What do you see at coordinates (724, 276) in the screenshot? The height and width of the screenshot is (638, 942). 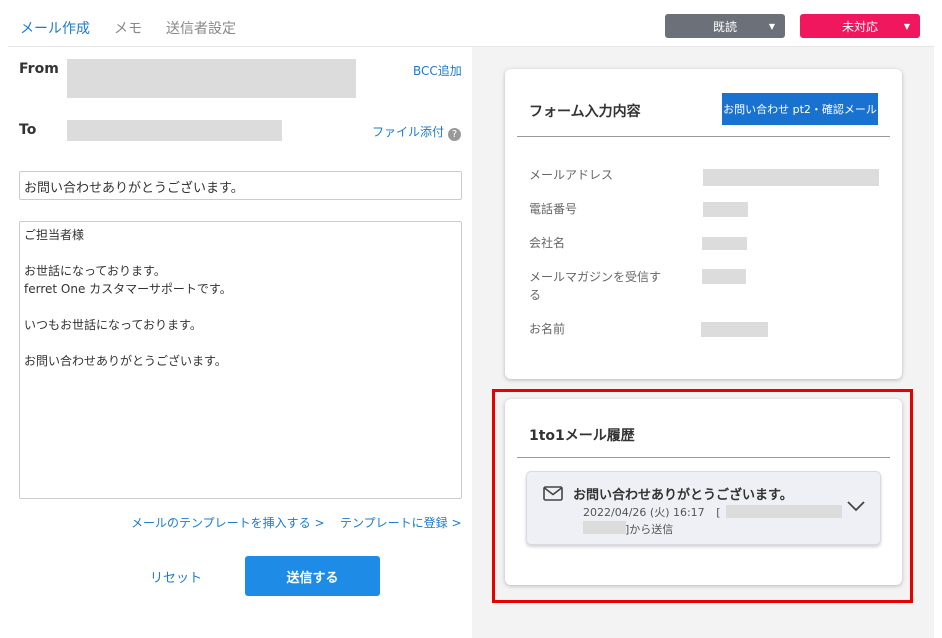 I see `field-value-newsletter` at bounding box center [724, 276].